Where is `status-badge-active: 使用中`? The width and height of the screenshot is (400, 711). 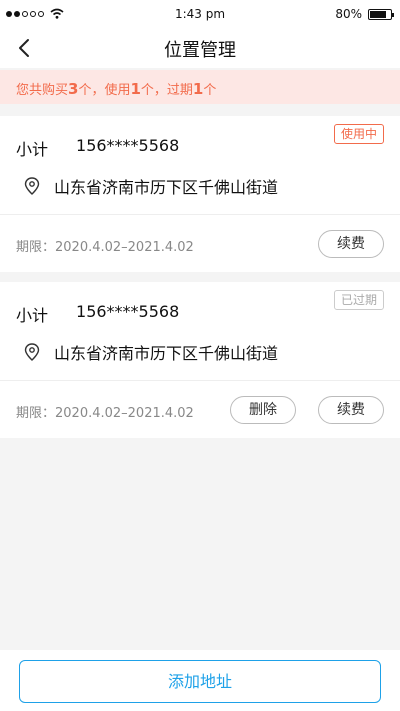 status-badge-active: 使用中 is located at coordinates (358, 134).